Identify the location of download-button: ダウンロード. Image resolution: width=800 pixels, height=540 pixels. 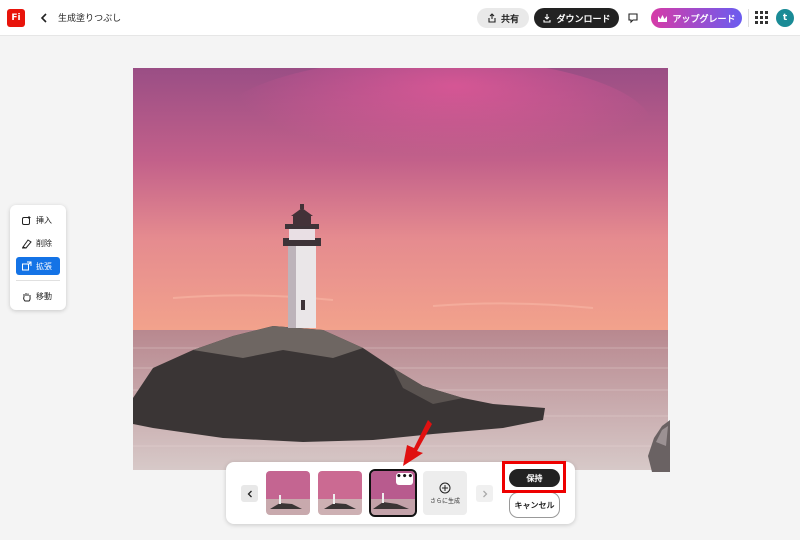
(576, 18).